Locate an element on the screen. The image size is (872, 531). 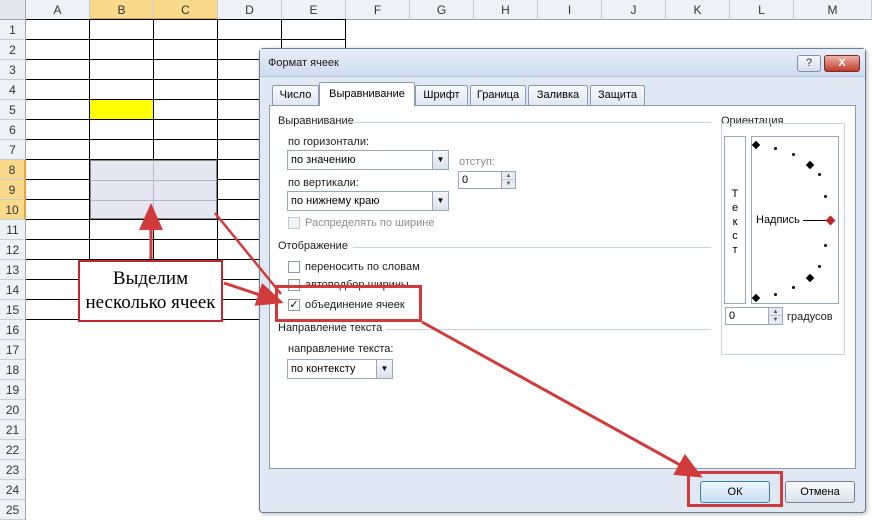
yellow-cell-b5 is located at coordinates (121, 109).